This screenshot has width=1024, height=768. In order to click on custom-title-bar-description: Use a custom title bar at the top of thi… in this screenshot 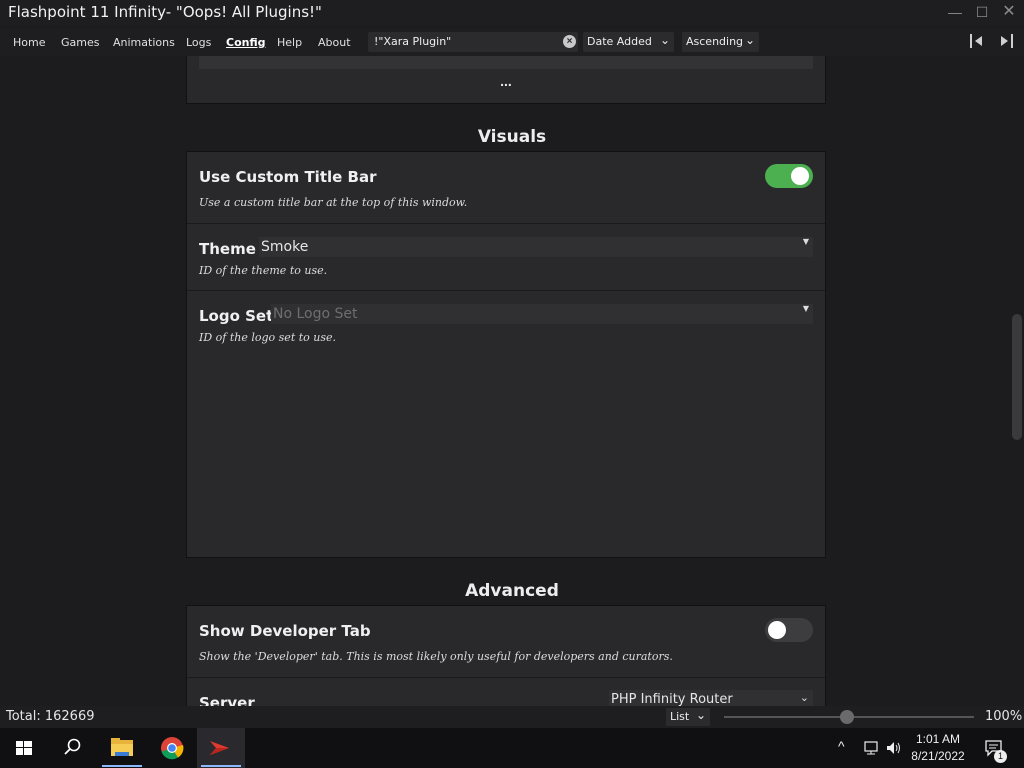, I will do `click(333, 202)`.